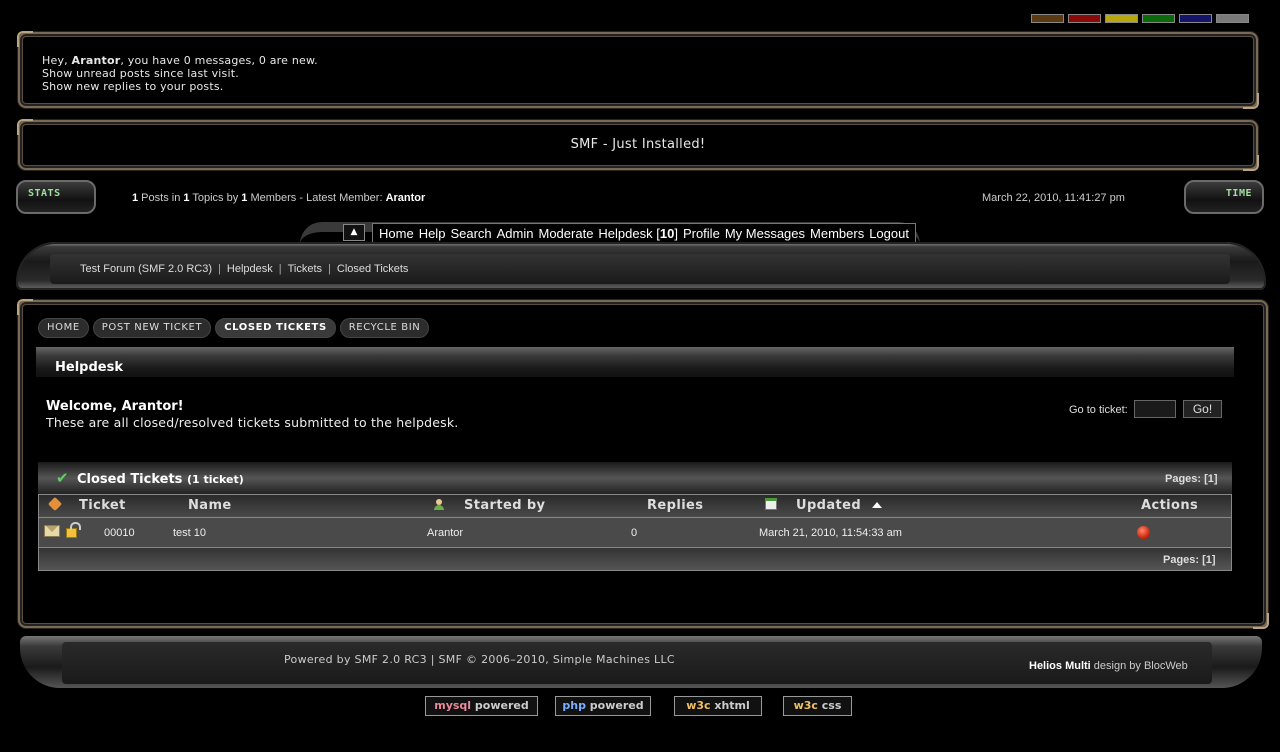 The height and width of the screenshot is (752, 1280). I want to click on unread-posts-link: Show unread posts since last visit., so click(638, 73).